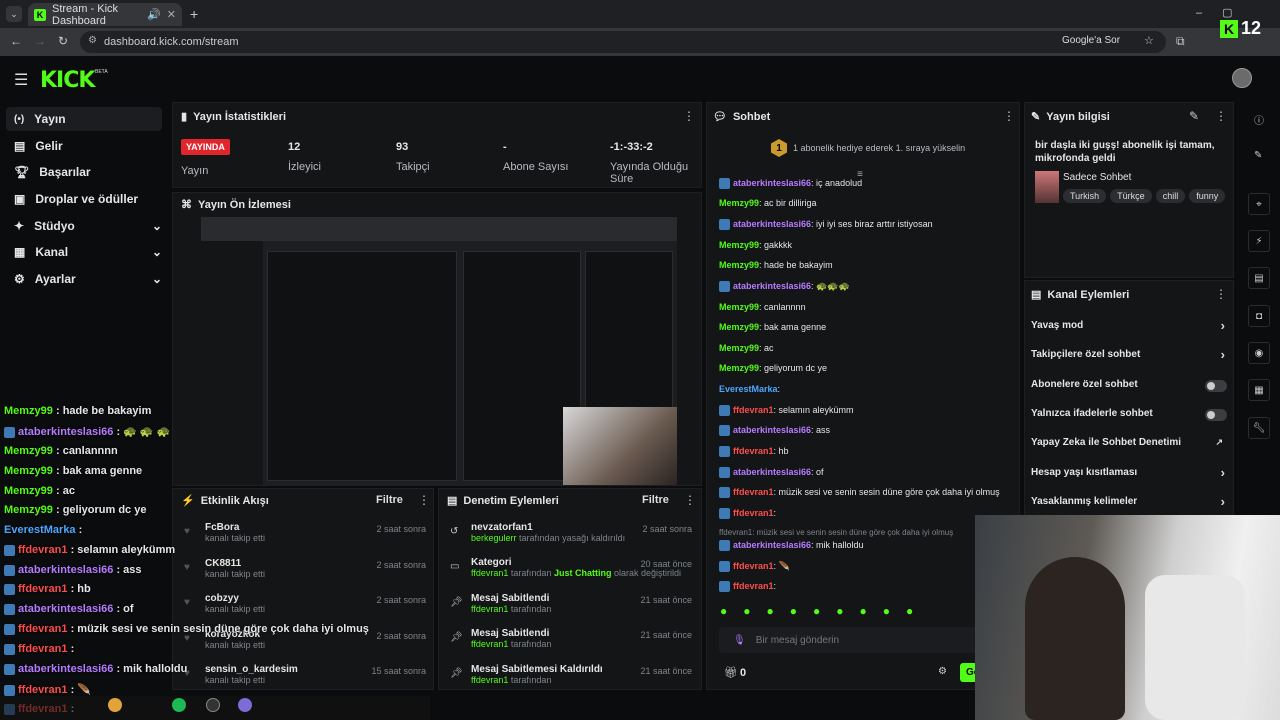  What do you see at coordinates (690, 500) in the screenshot?
I see `moderation-more-icon: ⋮` at bounding box center [690, 500].